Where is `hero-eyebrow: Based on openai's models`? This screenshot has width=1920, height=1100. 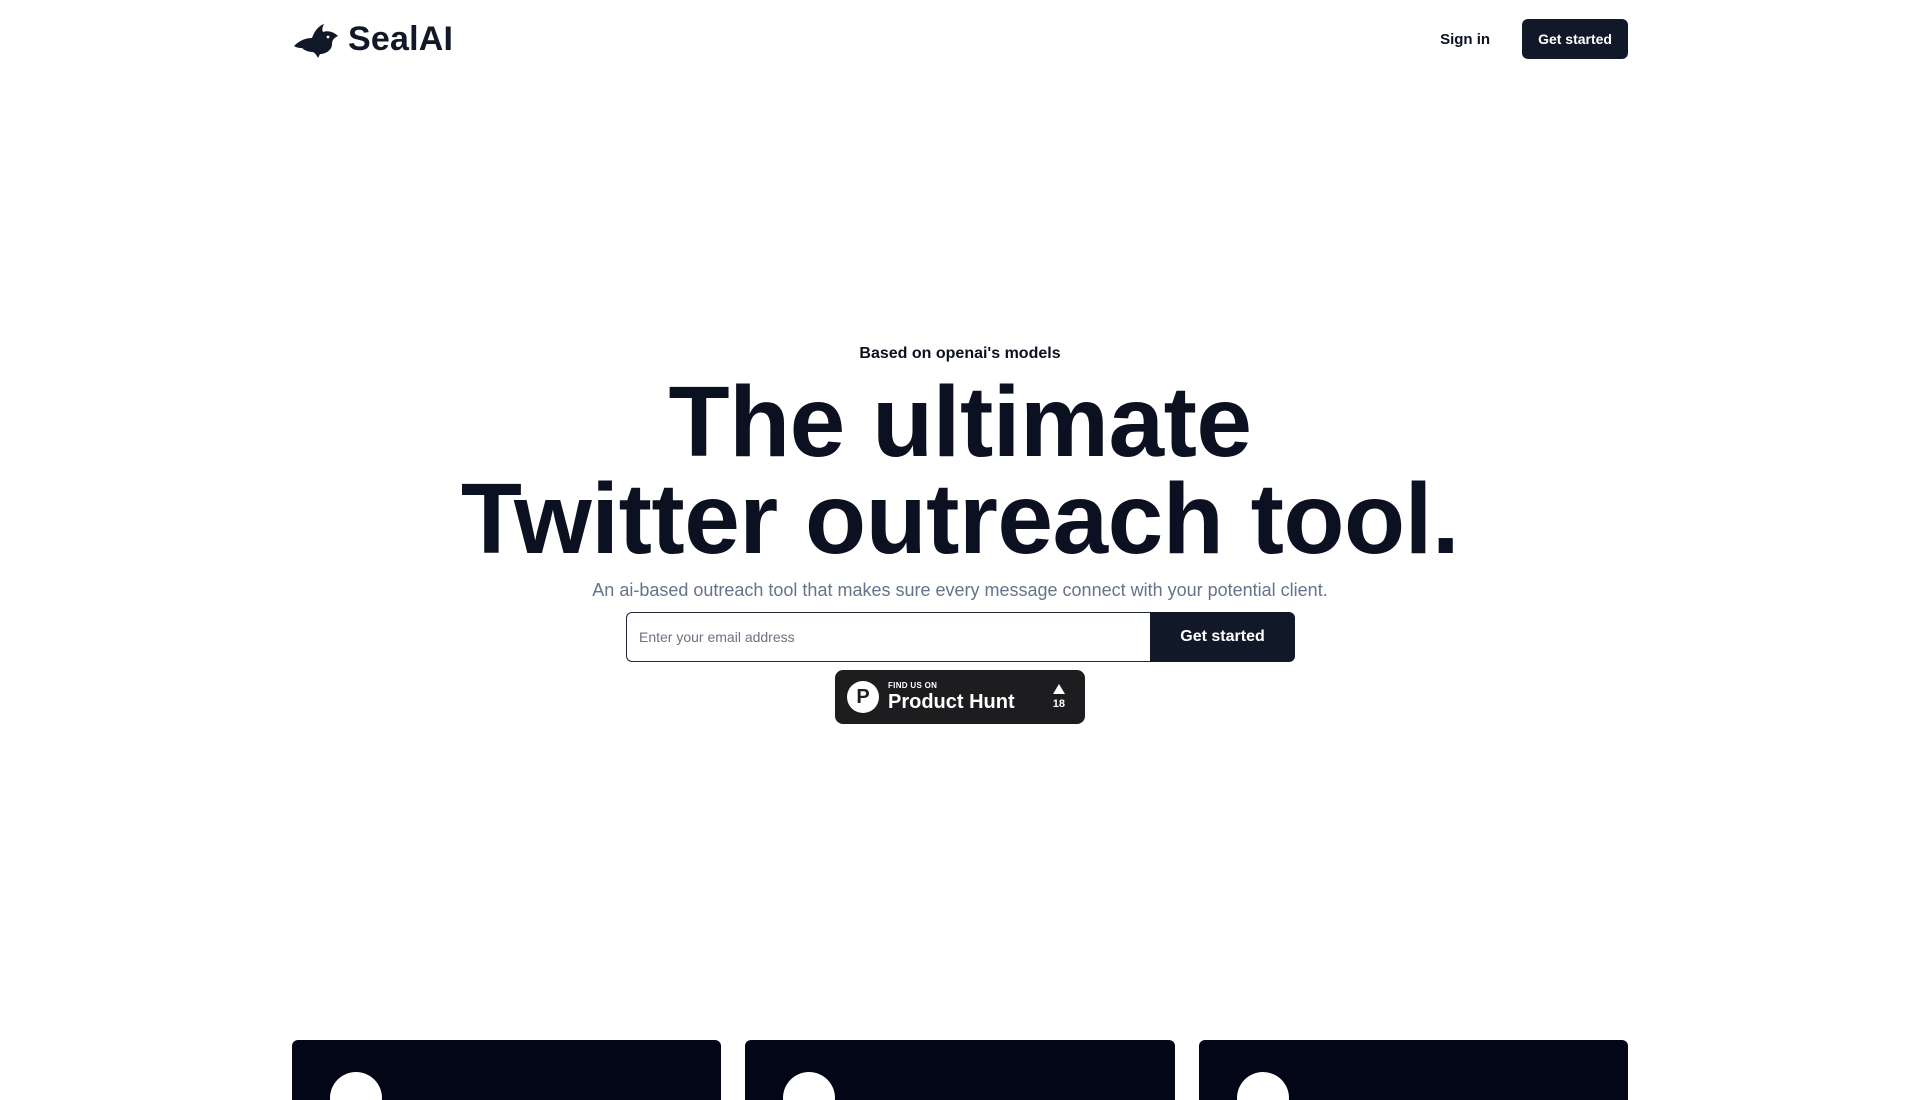
hero-eyebrow: Based on openai's models is located at coordinates (960, 353).